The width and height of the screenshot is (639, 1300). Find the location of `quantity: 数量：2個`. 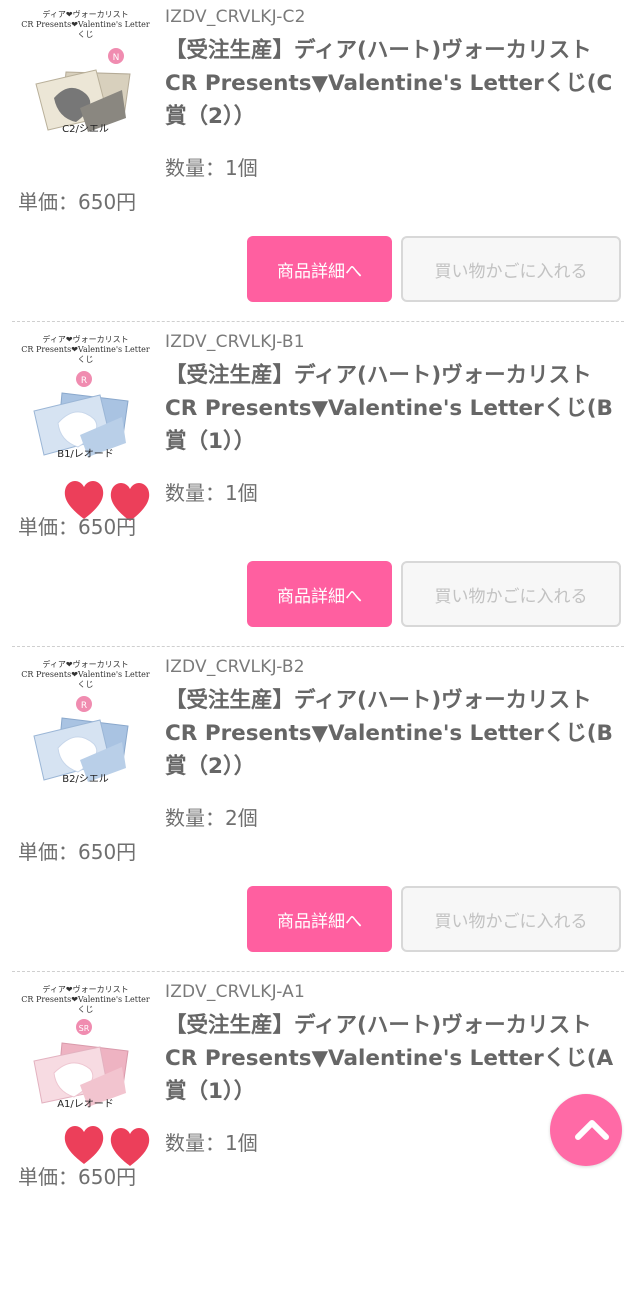

quantity: 数量：2個 is located at coordinates (211, 818).